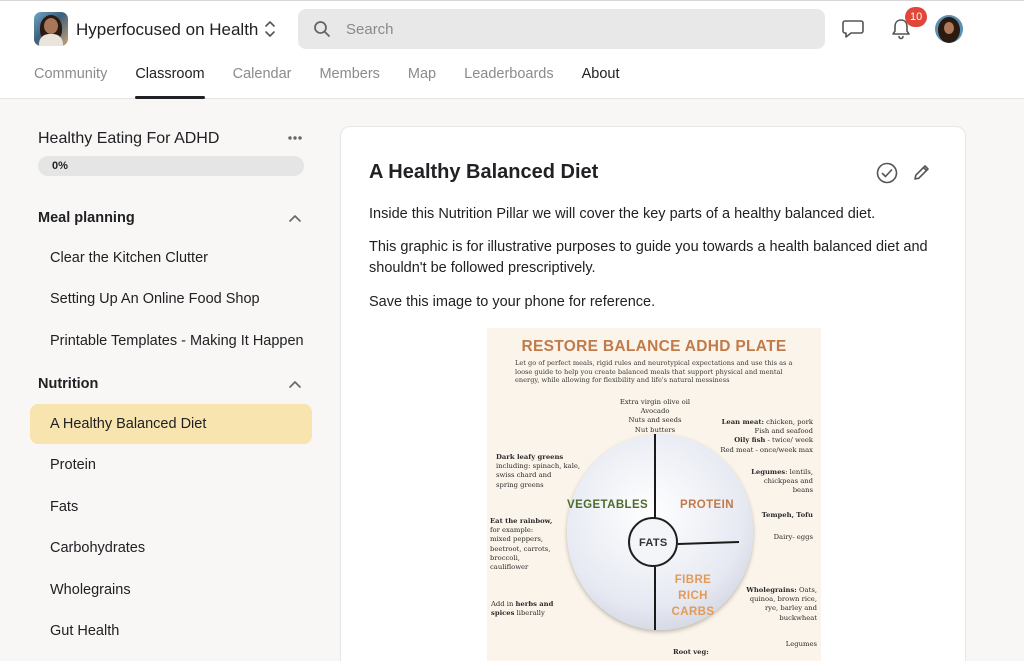 The height and width of the screenshot is (661, 1024). I want to click on search-icon, so click(322, 29).